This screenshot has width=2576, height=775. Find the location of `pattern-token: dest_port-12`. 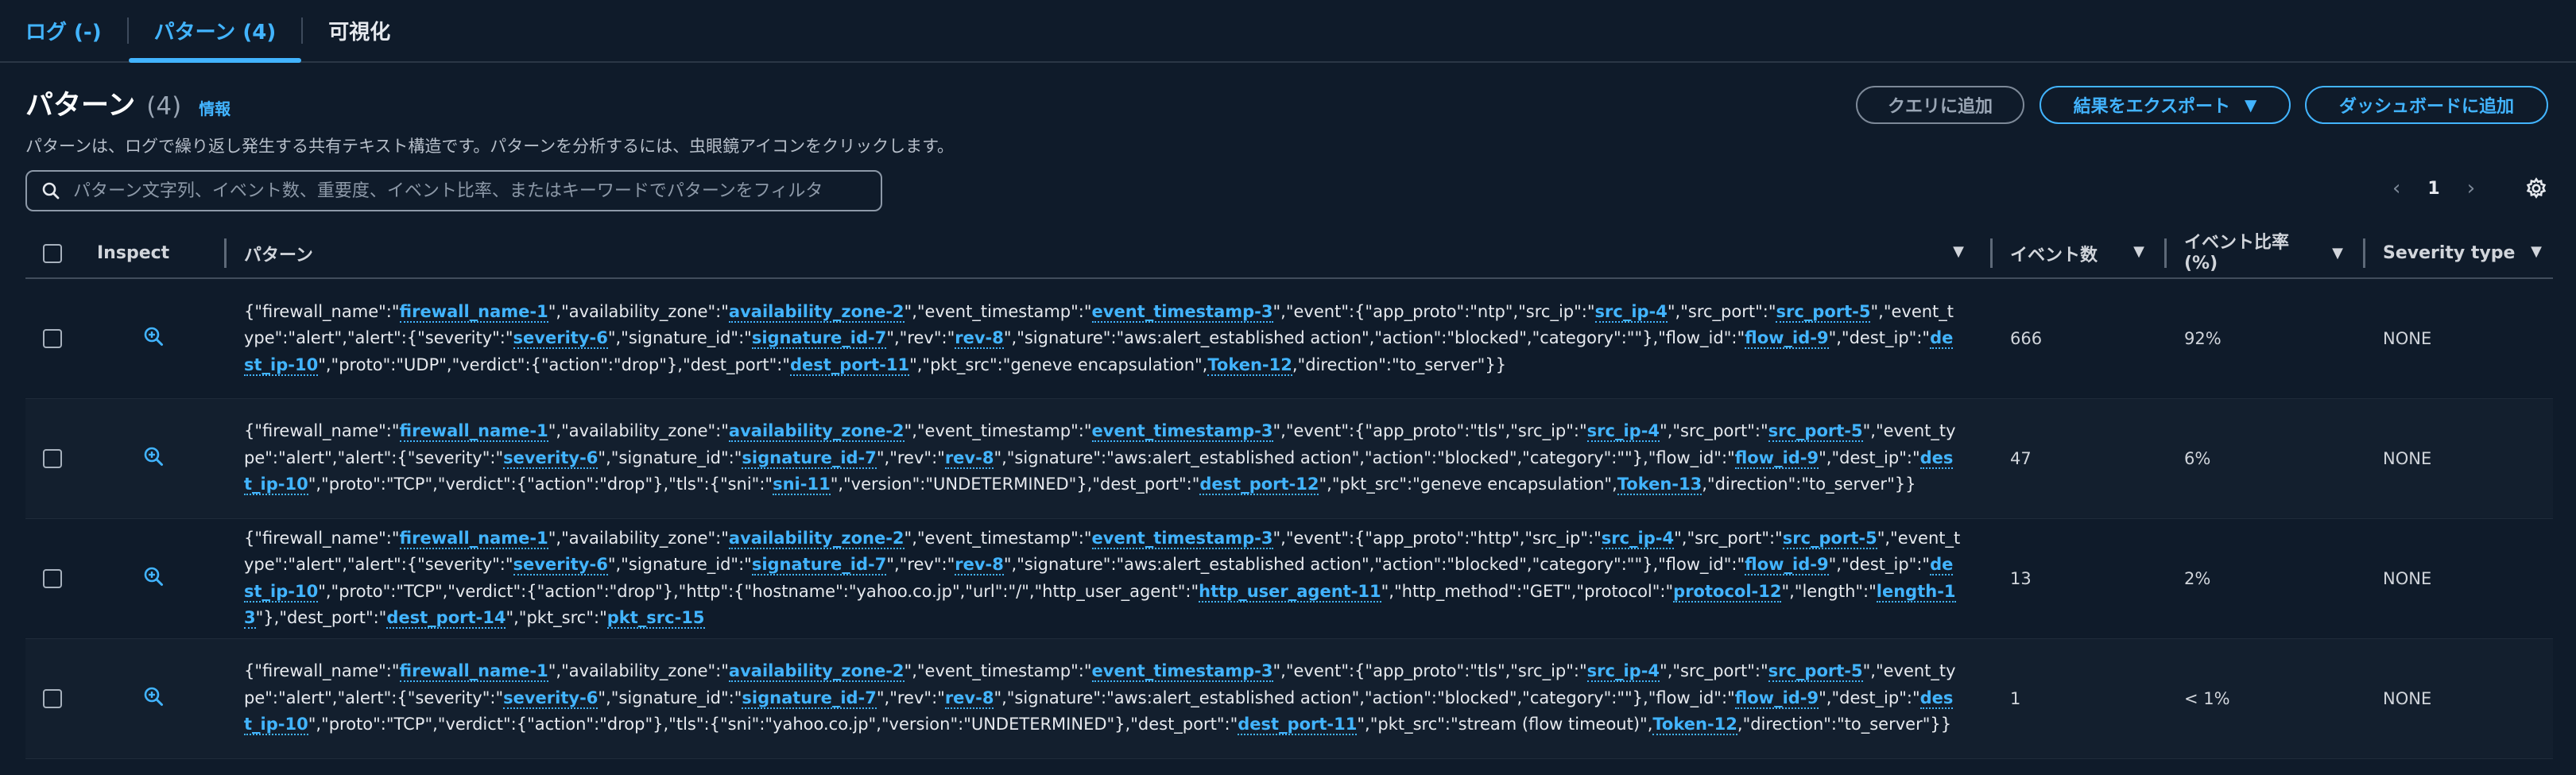

pattern-token: dest_port-12 is located at coordinates (1259, 485).